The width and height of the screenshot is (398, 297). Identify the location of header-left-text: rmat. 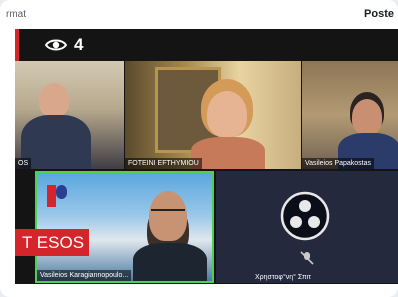
(16, 14).